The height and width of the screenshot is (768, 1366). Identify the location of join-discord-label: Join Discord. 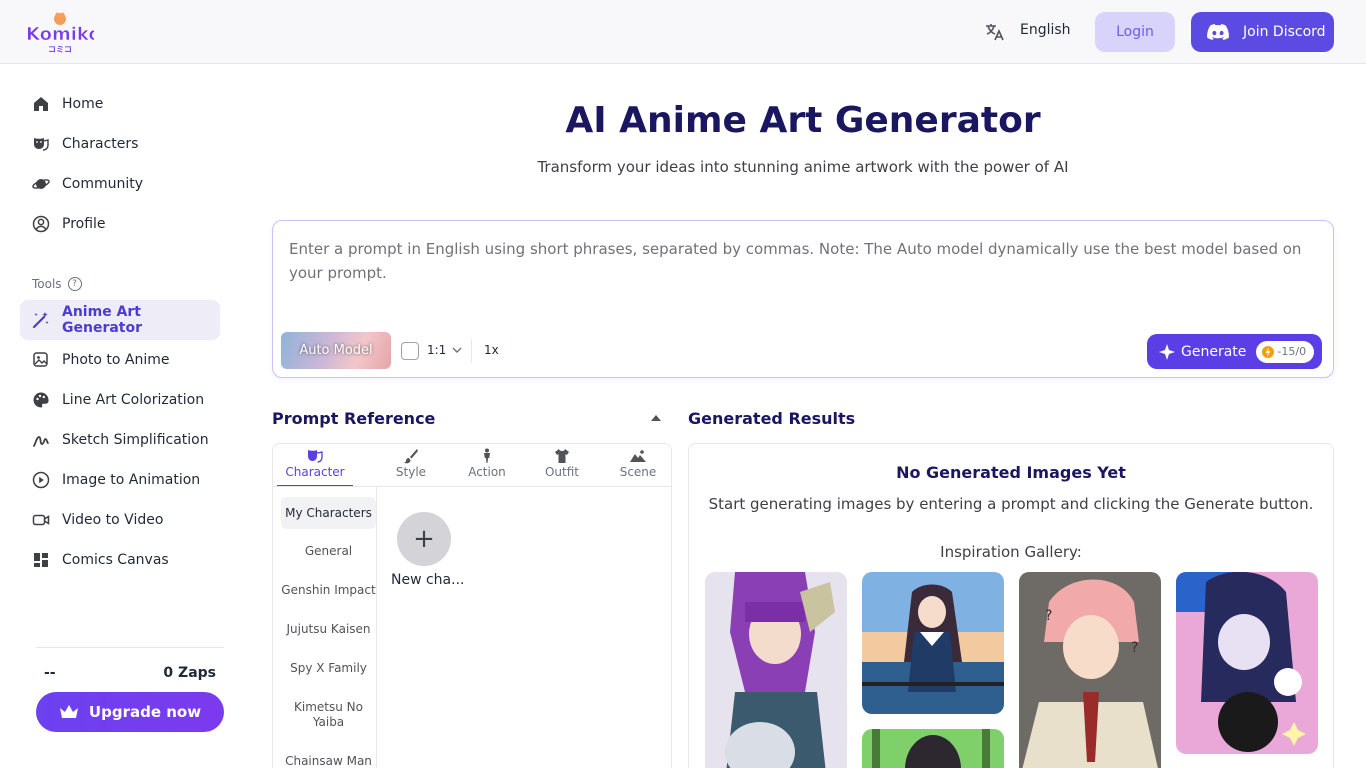
(1284, 32).